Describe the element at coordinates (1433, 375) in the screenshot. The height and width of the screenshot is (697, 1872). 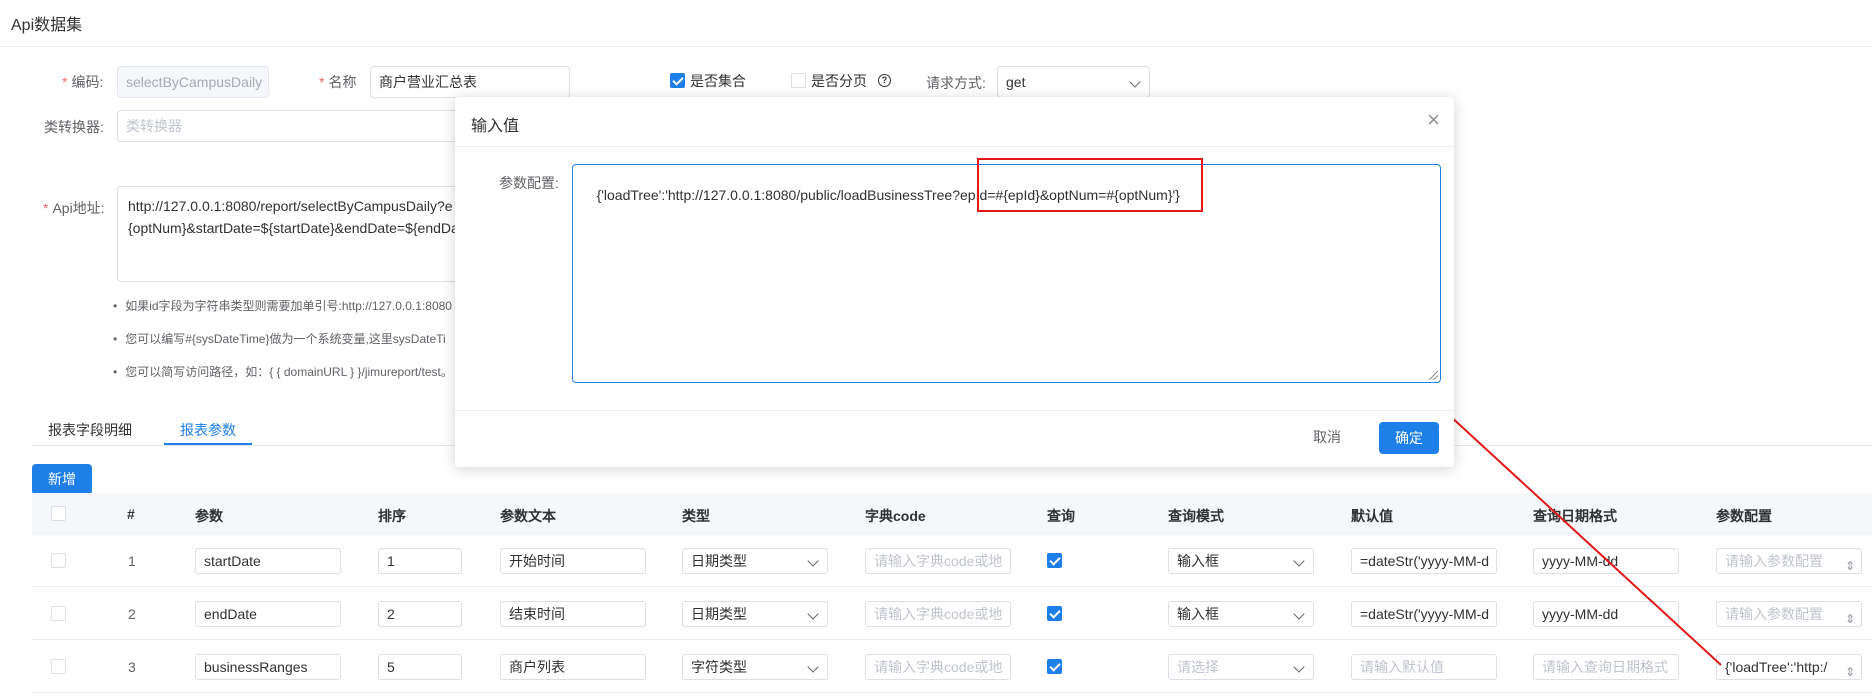
I see `resize-handle-icon` at that location.